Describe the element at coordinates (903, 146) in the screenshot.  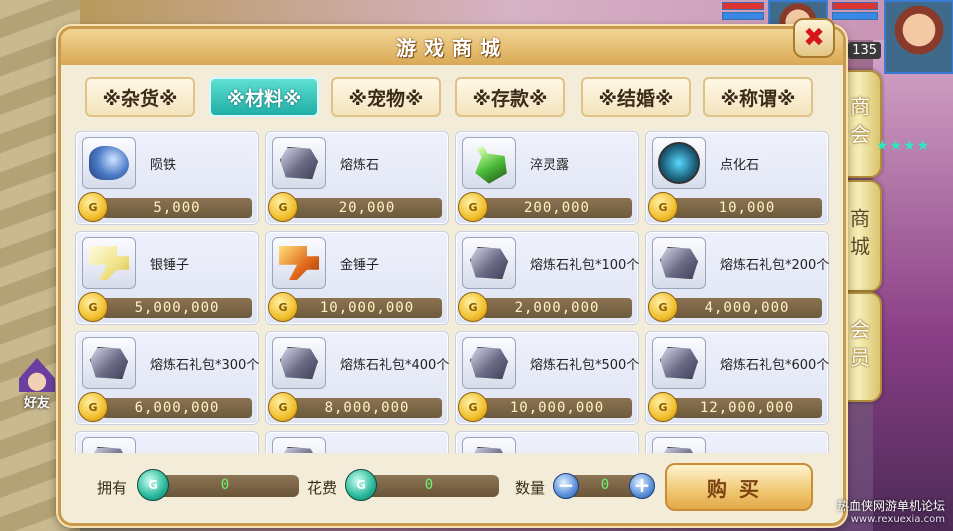
I see `rating-stars: ★★★★` at that location.